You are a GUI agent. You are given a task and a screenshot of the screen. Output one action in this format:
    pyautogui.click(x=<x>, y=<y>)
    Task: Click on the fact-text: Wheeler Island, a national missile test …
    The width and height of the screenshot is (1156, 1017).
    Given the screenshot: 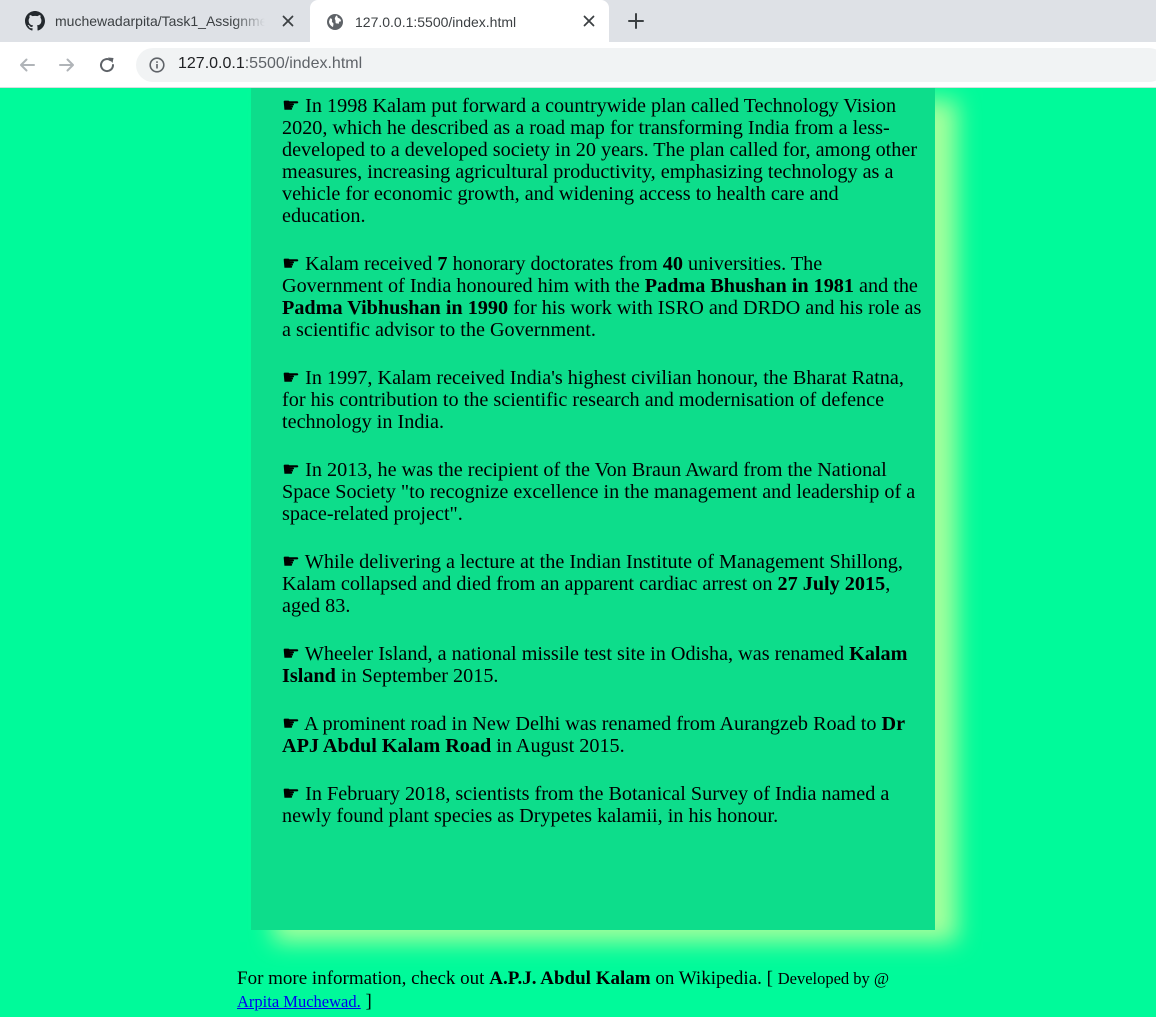 What is the action you would take?
    pyautogui.click(x=575, y=654)
    